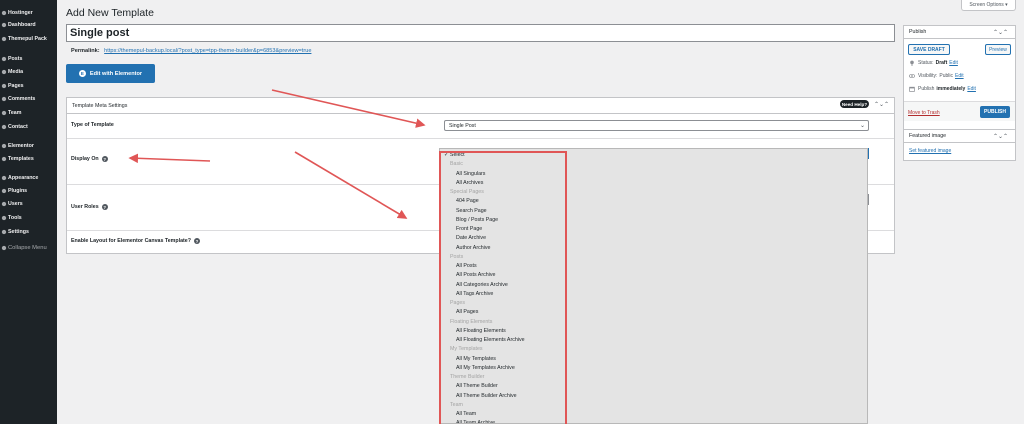 The height and width of the screenshot is (424, 1024). What do you see at coordinates (4, 204) in the screenshot?
I see `users-icon` at bounding box center [4, 204].